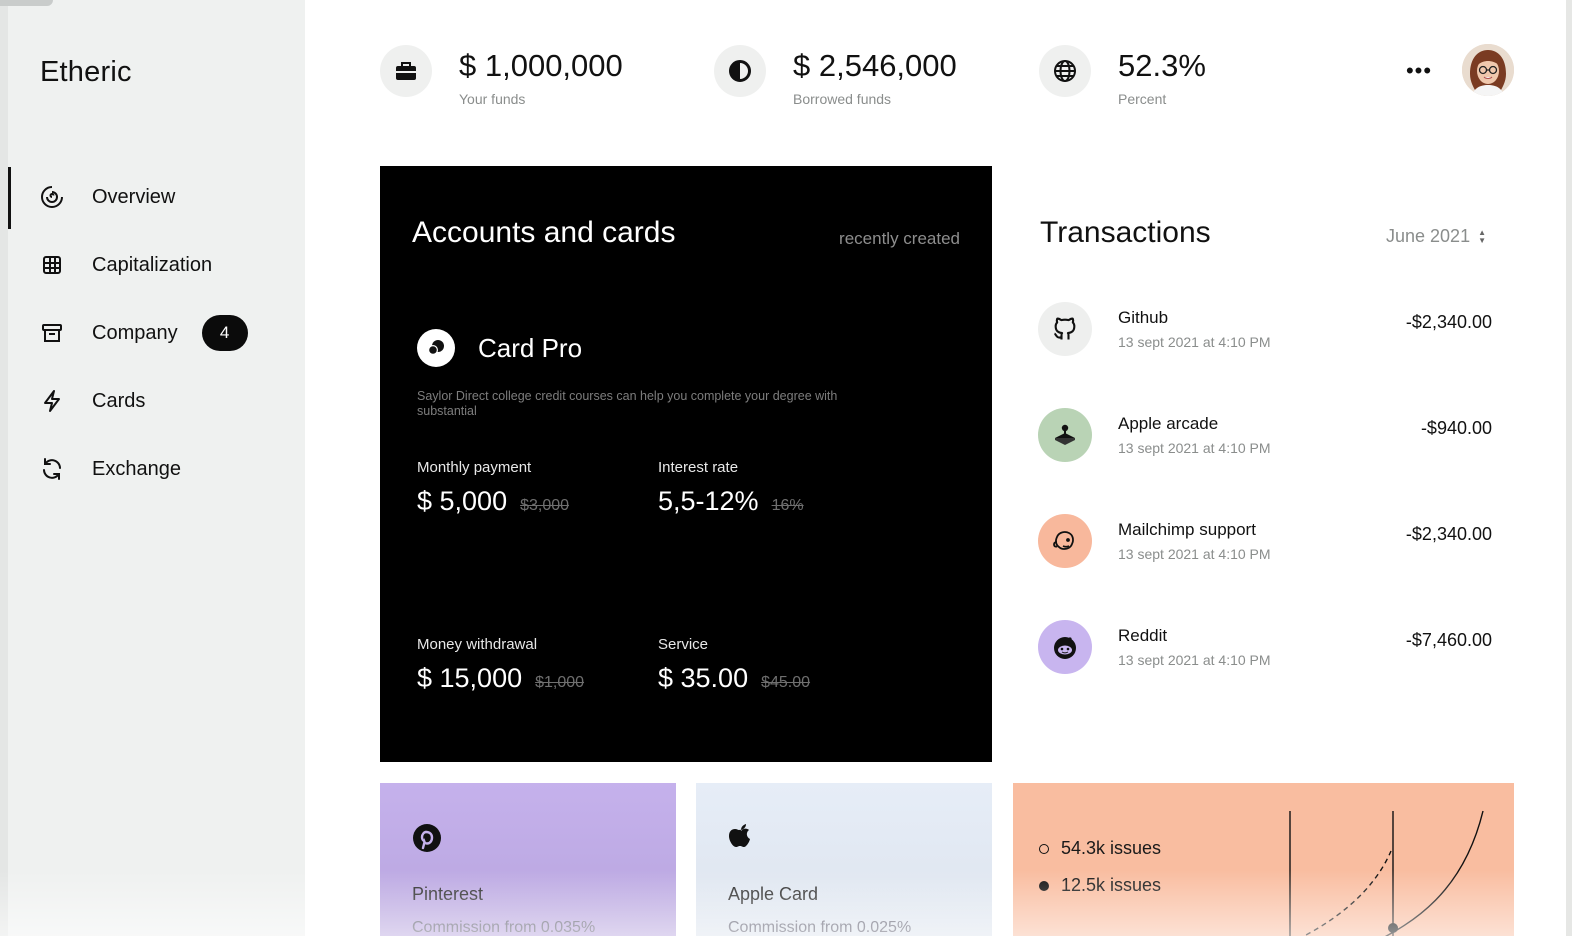 Image resolution: width=1572 pixels, height=936 pixels. Describe the element at coordinates (1488, 70) in the screenshot. I see `user-avatar` at that location.